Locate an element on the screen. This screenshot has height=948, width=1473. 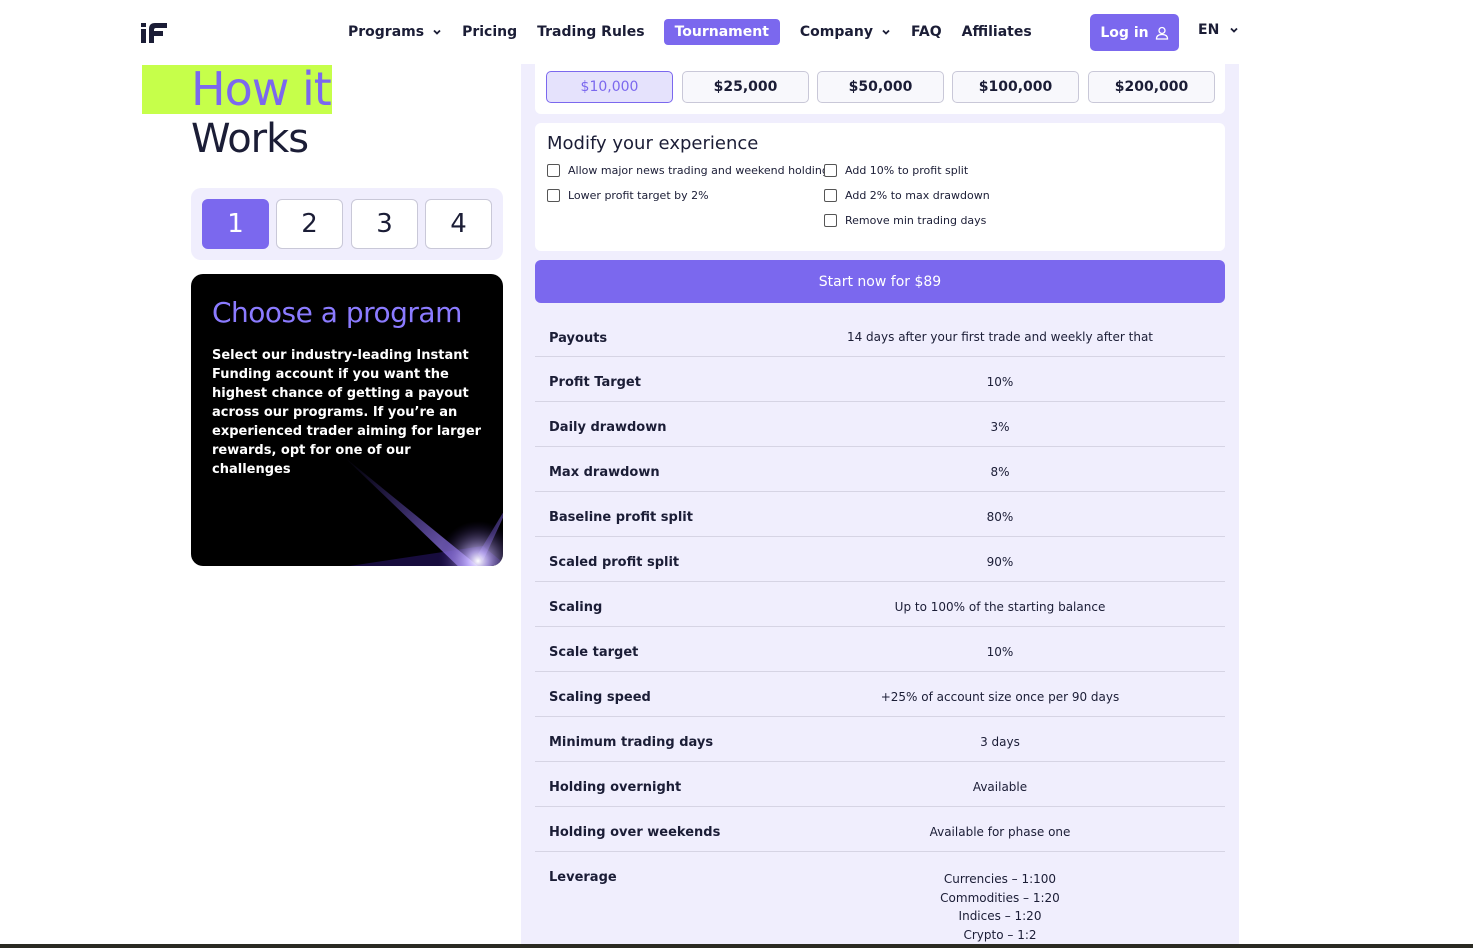
row-value: Up to 100% of the starting balance is located at coordinates (1000, 607).